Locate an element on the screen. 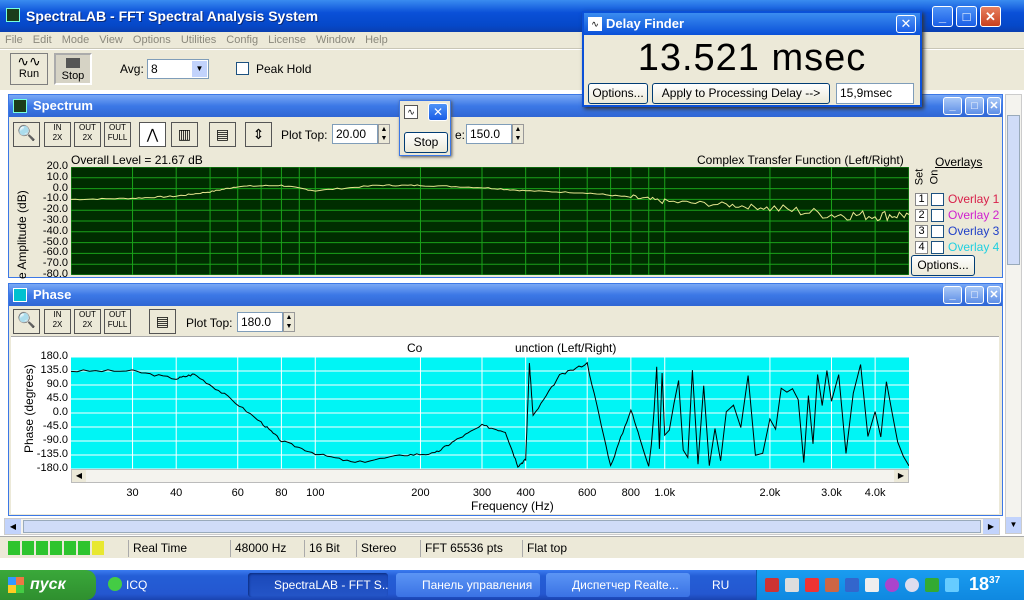  app-icon is located at coordinates (13, 15).